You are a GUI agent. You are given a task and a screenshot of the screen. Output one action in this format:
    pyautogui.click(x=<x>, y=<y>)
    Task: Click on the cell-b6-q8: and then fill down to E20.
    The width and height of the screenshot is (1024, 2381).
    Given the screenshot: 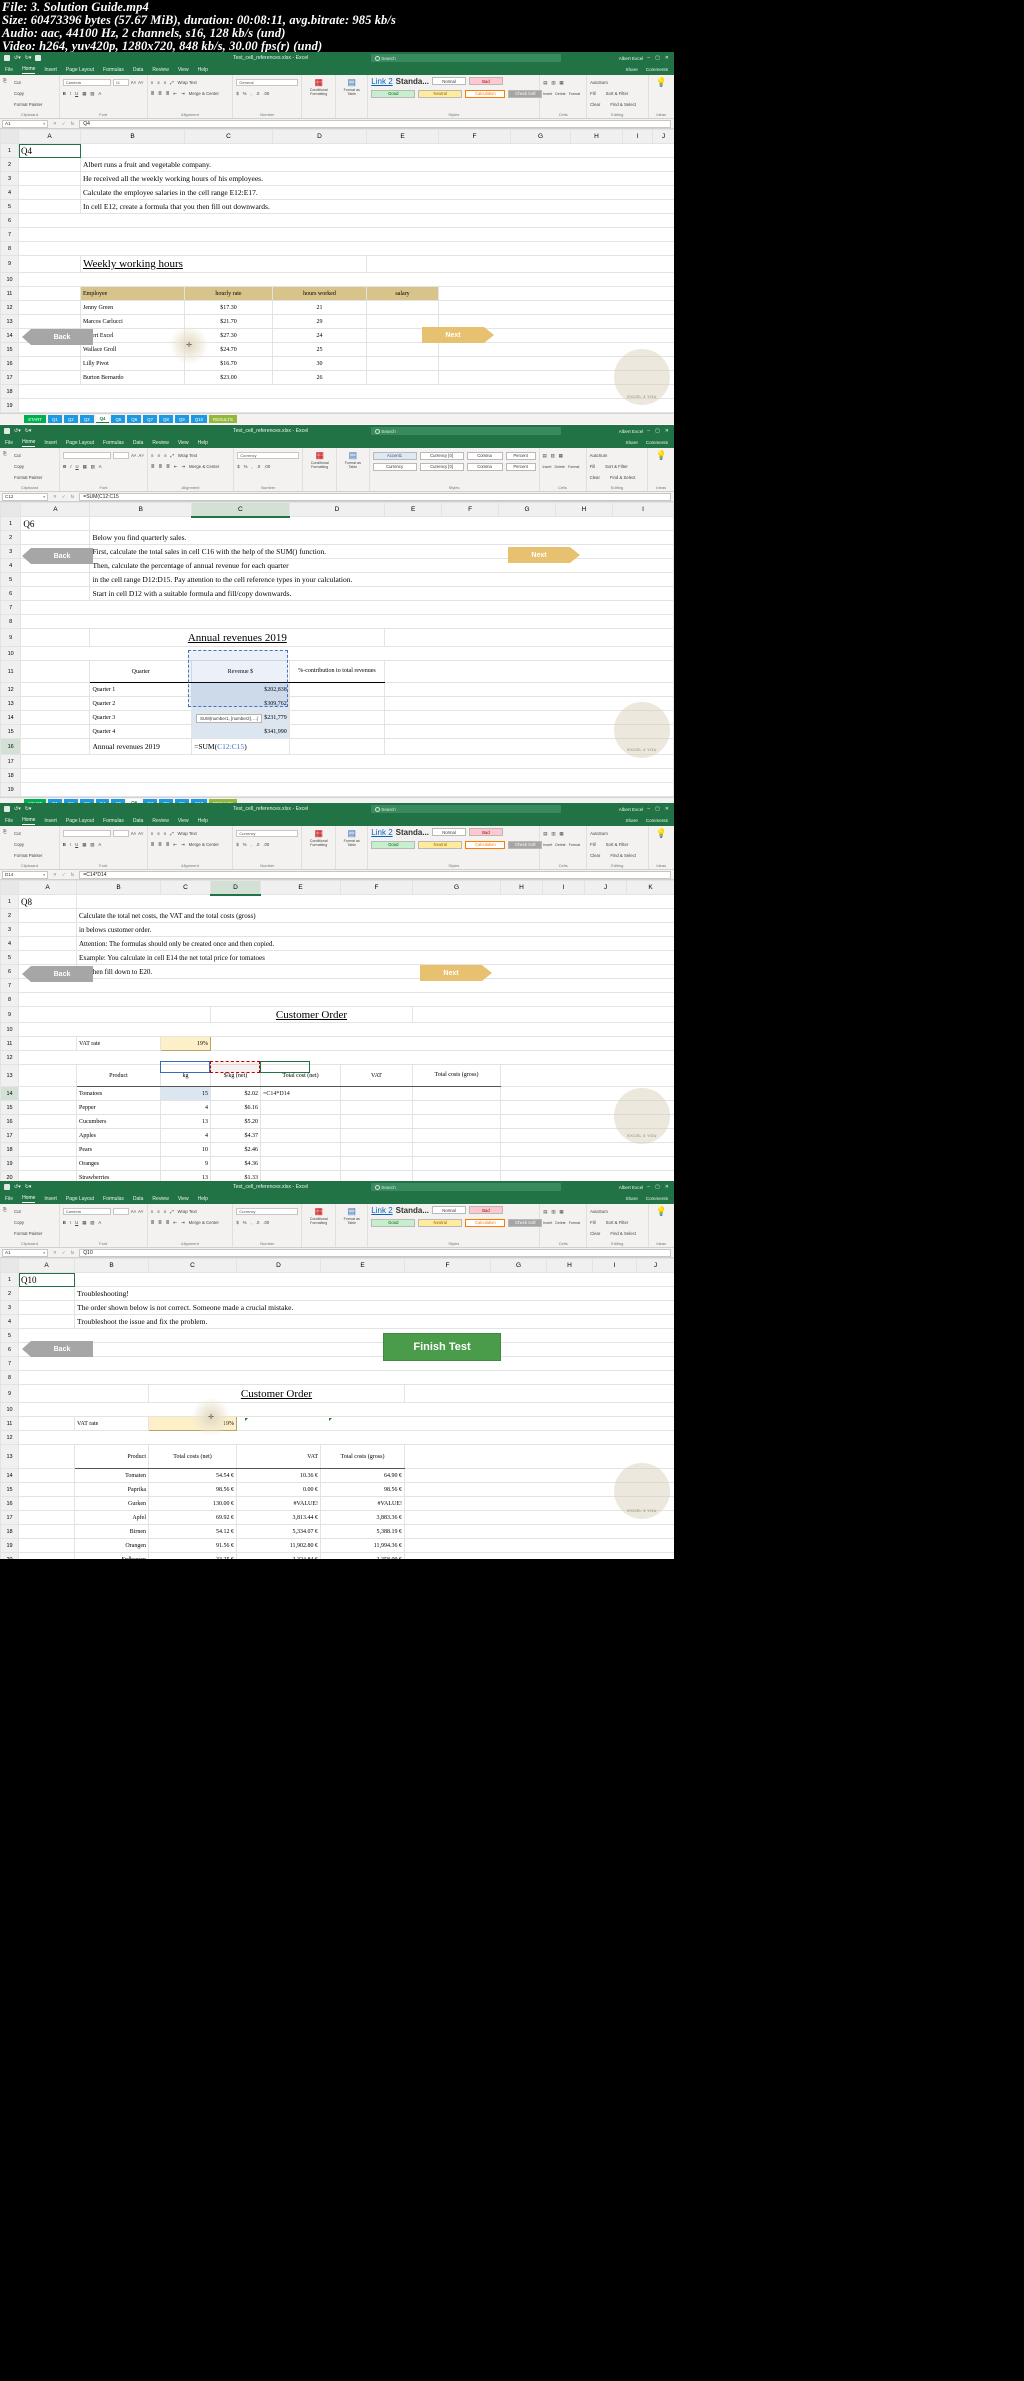 What is the action you would take?
    pyautogui.click(x=375, y=971)
    